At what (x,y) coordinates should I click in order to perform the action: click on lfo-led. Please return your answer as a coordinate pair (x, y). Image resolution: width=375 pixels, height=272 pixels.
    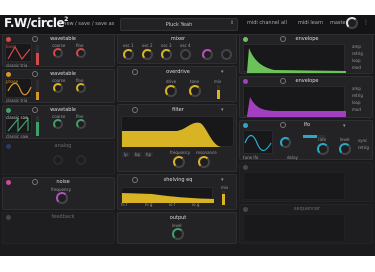
    Looking at the image, I should click on (245, 125).